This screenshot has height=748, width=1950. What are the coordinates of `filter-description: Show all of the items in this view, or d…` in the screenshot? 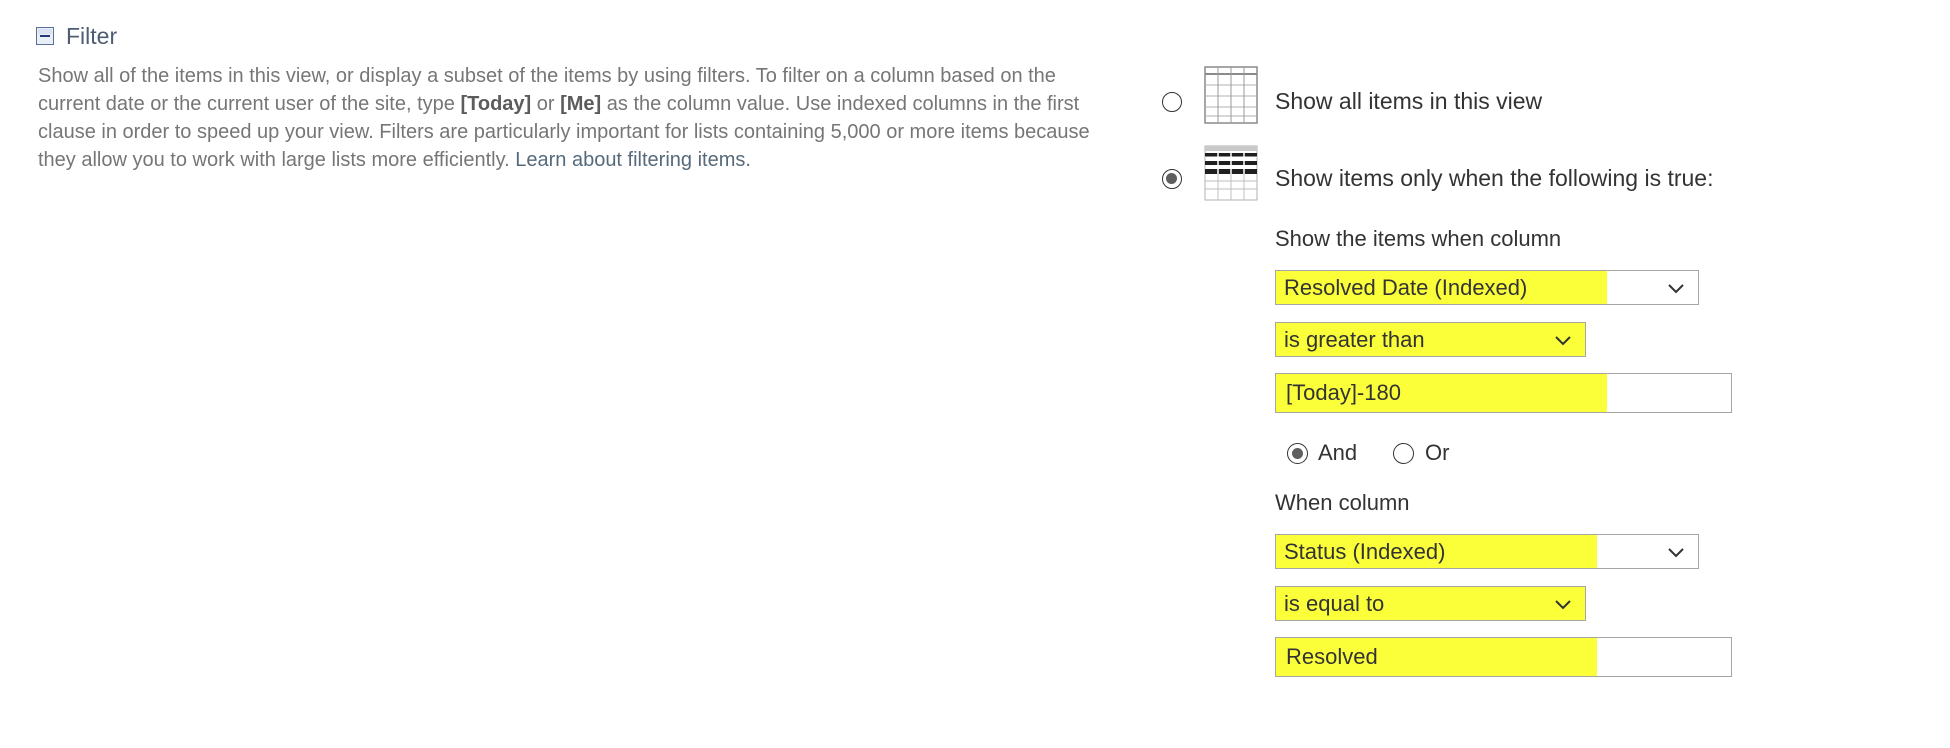 It's located at (578, 118).